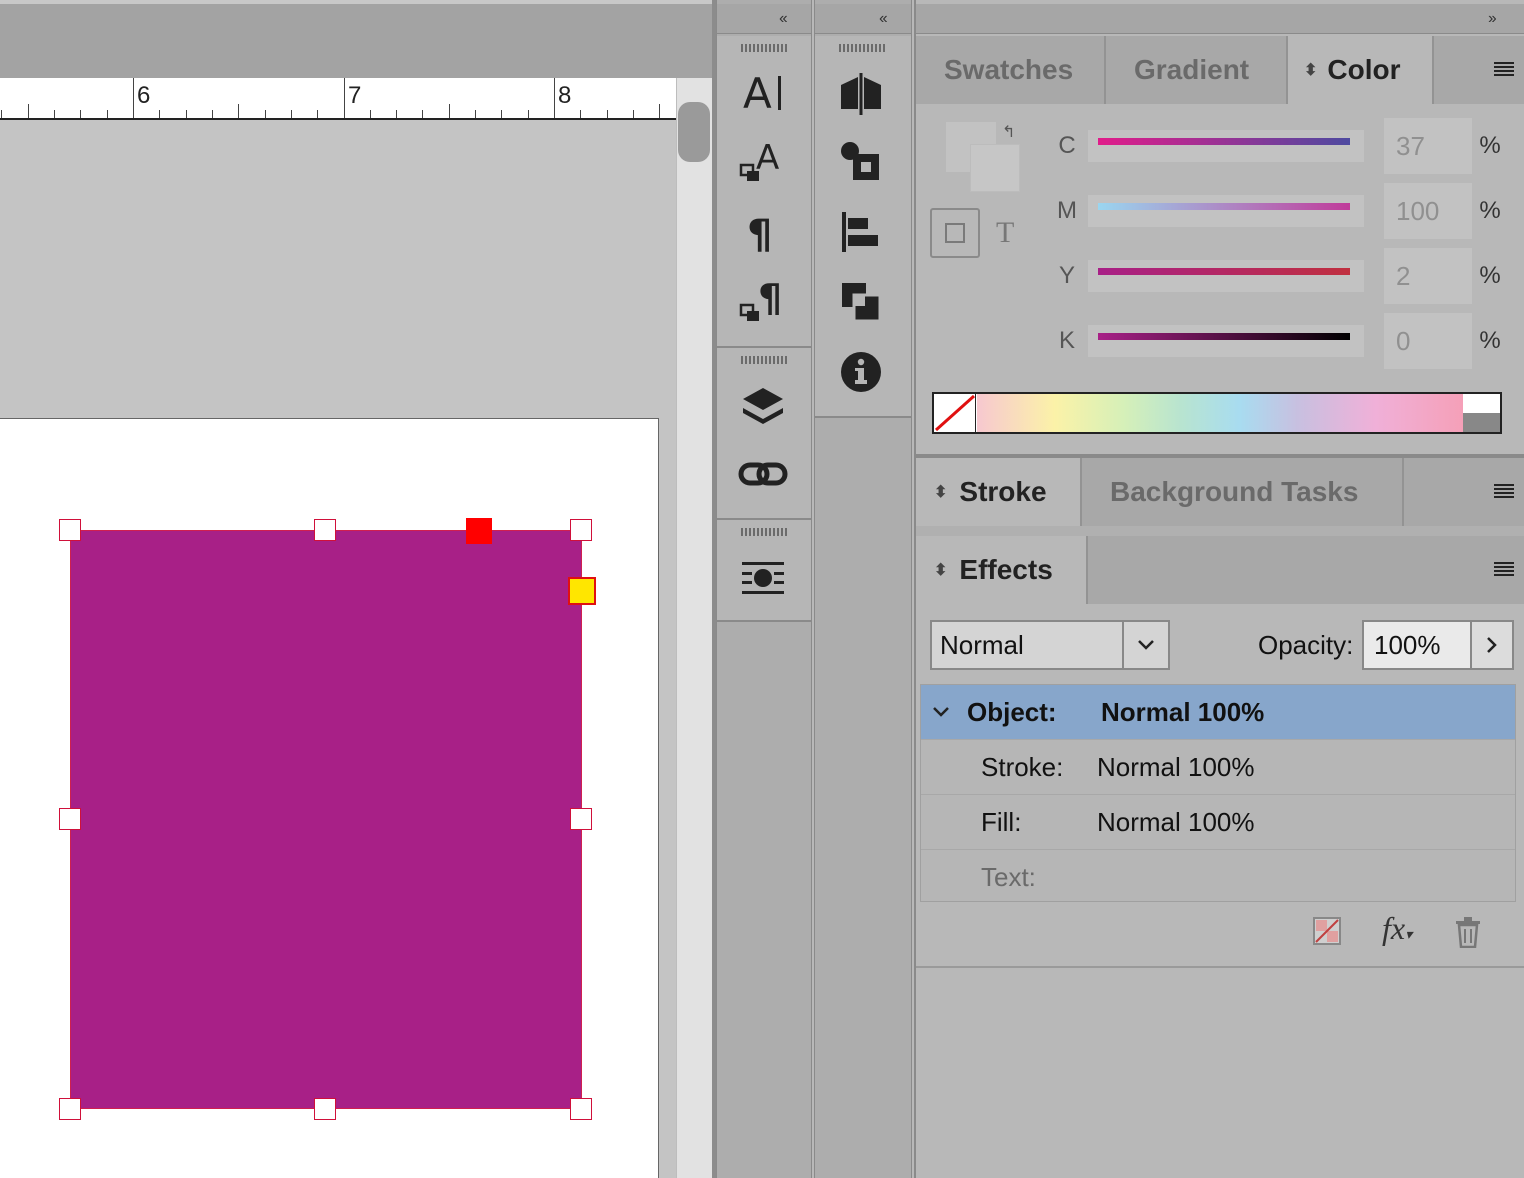  I want to click on effects-row-stroke: Stroke: Normal 100%, so click(1218, 767).